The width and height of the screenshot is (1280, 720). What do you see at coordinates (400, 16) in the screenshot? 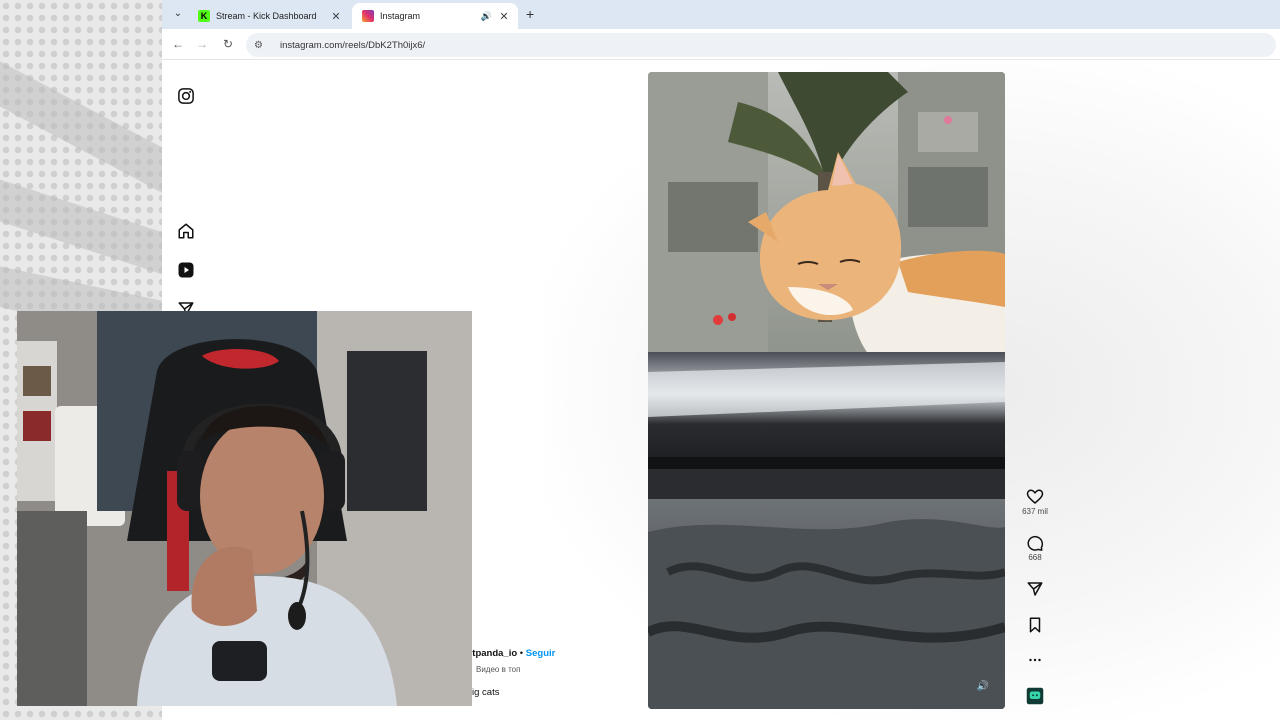
I see `tab-title: Instagram` at bounding box center [400, 16].